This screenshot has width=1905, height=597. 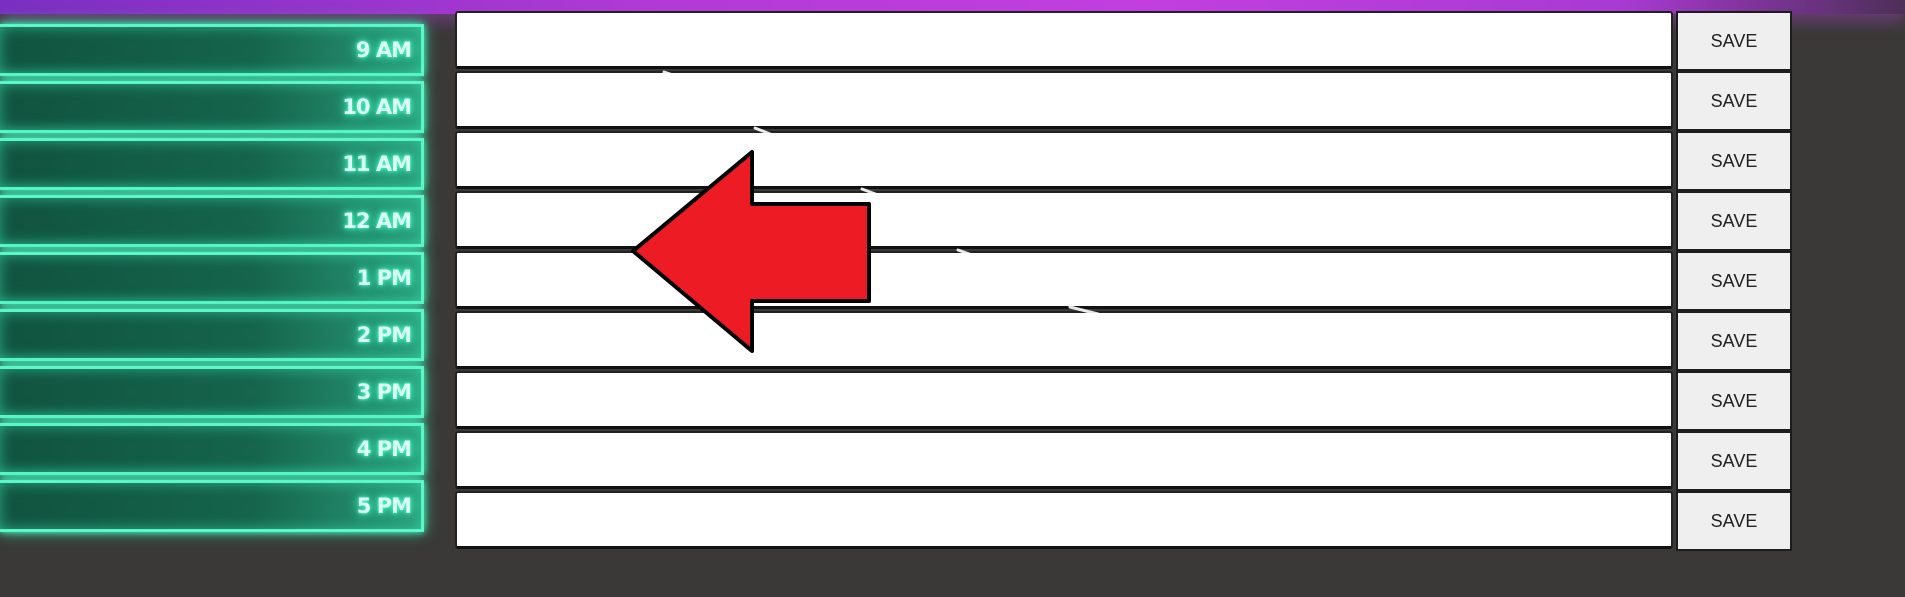 What do you see at coordinates (212, 392) in the screenshot?
I see `time-block-3pm: 3 PM` at bounding box center [212, 392].